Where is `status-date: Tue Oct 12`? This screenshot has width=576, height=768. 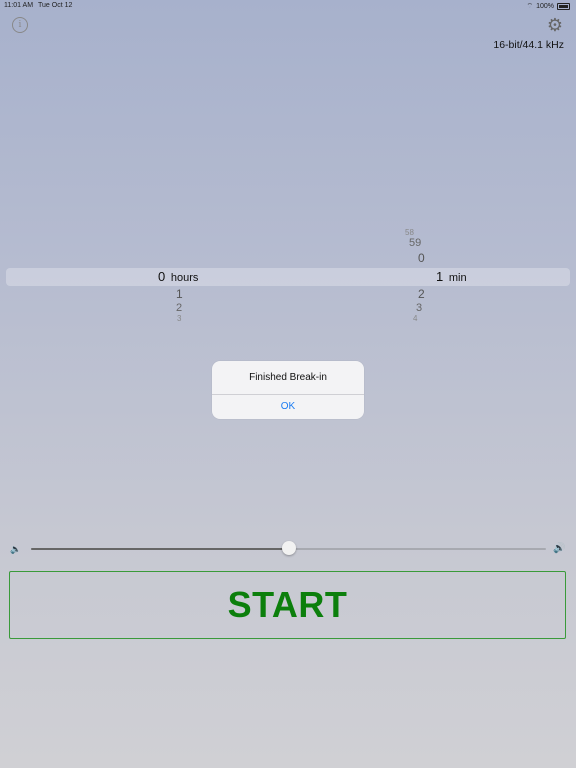
status-date: Tue Oct 12 is located at coordinates (55, 5).